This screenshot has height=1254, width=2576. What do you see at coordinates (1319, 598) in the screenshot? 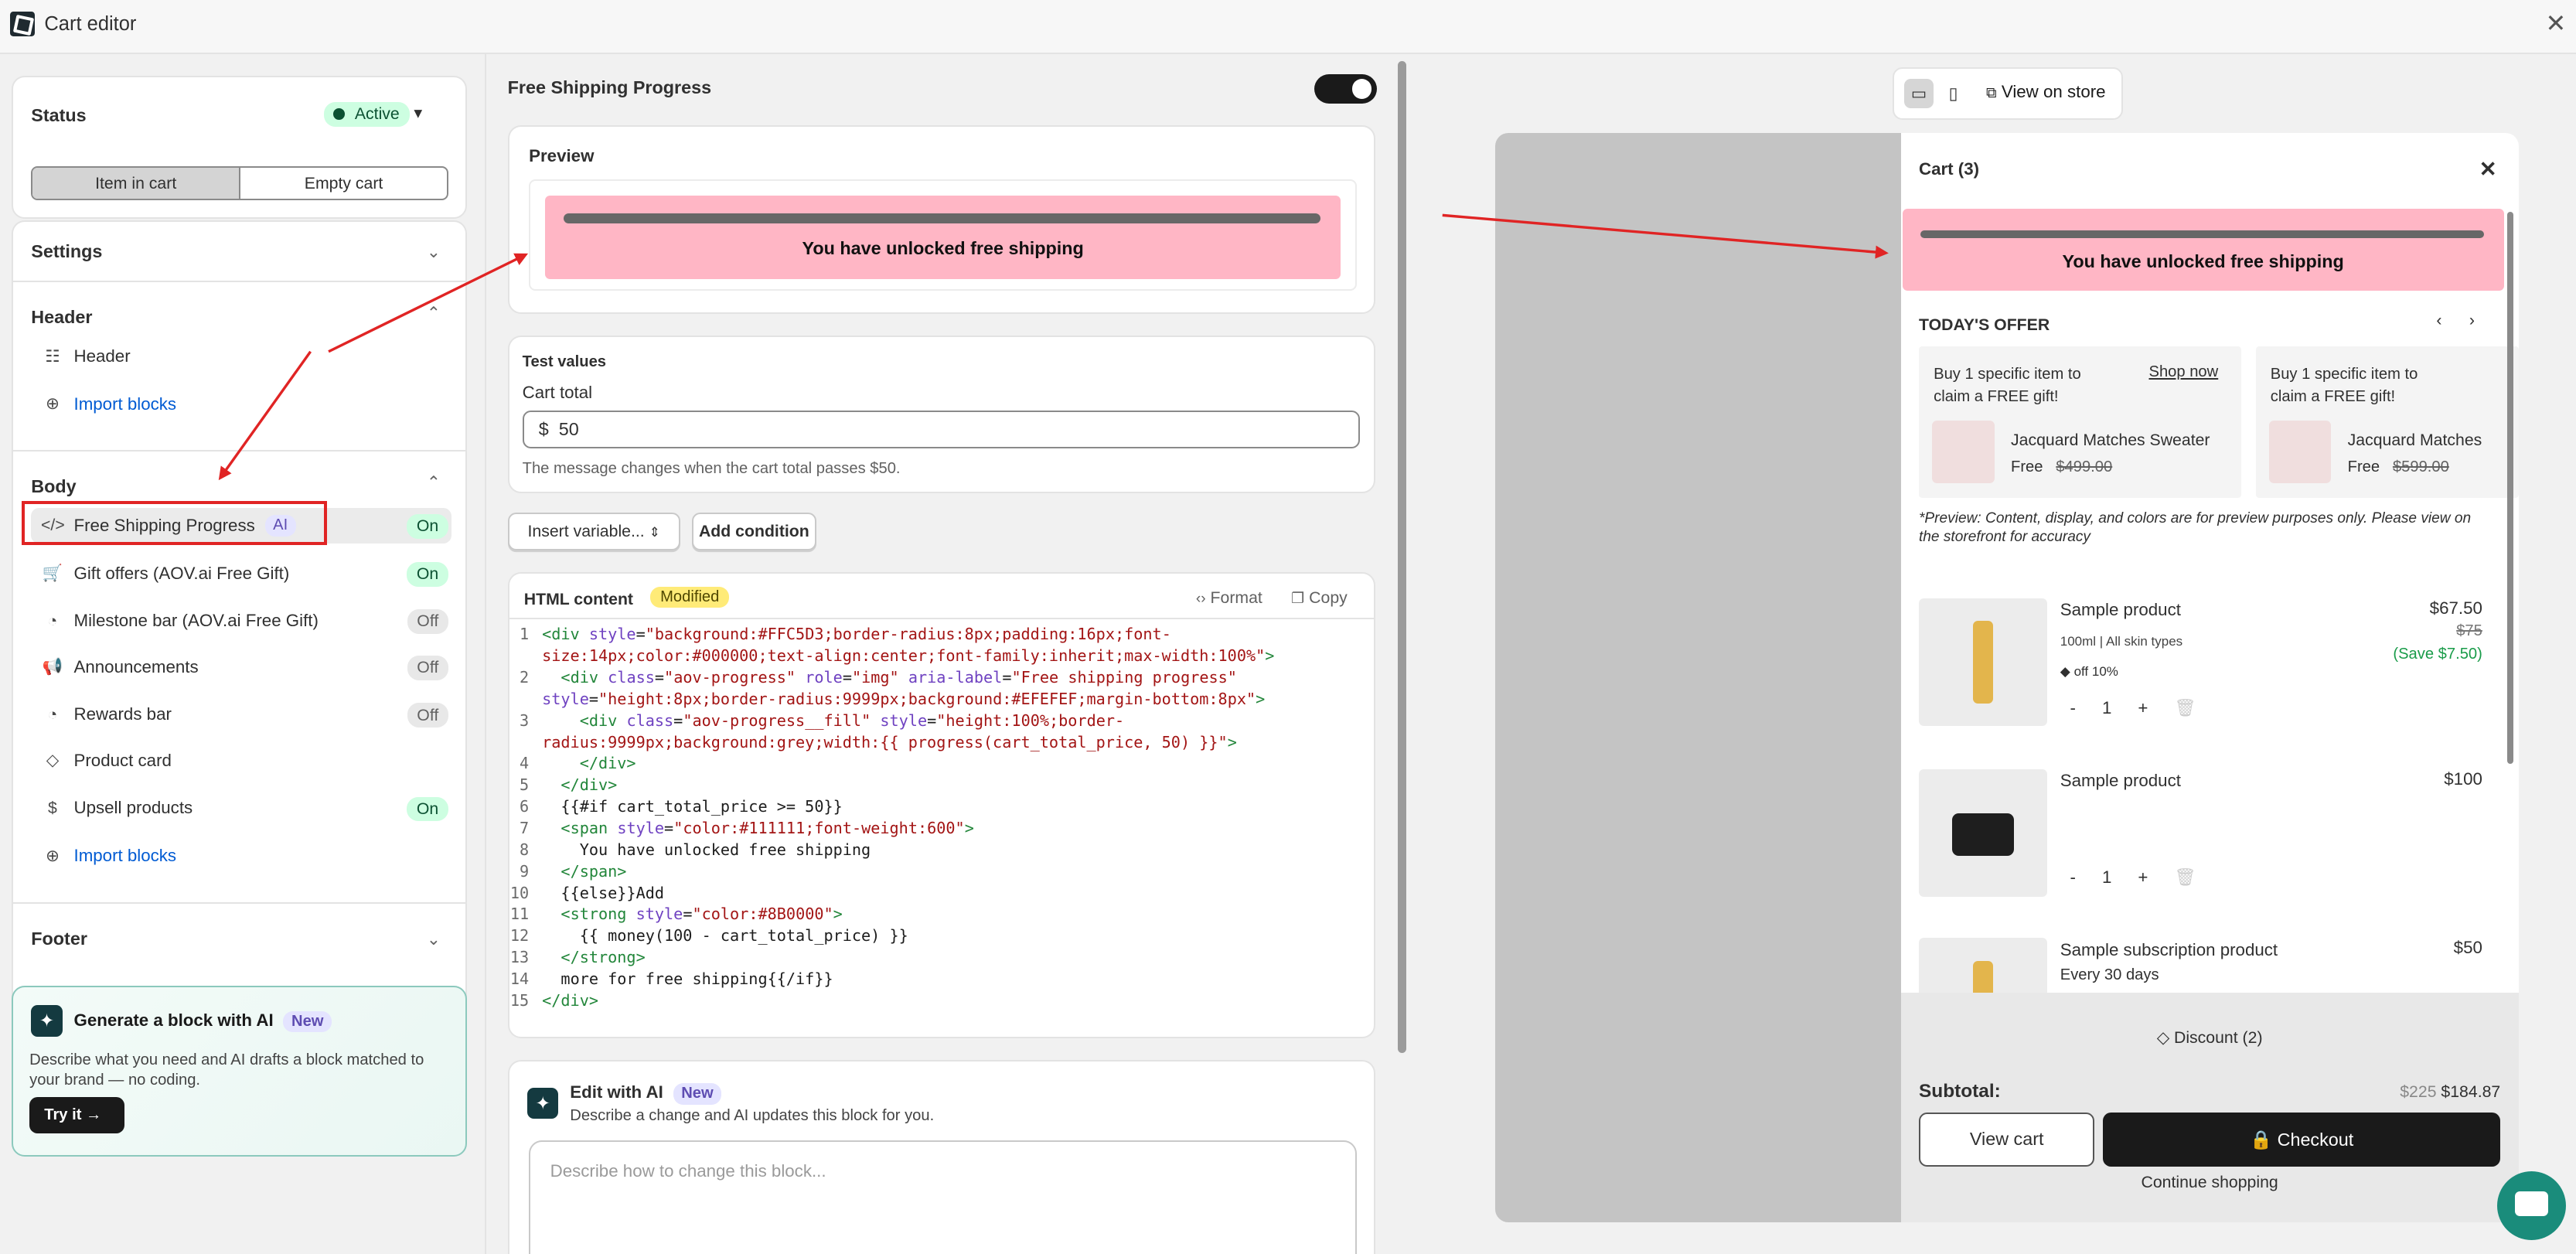
I see `copy-button: ❐ Copy` at bounding box center [1319, 598].